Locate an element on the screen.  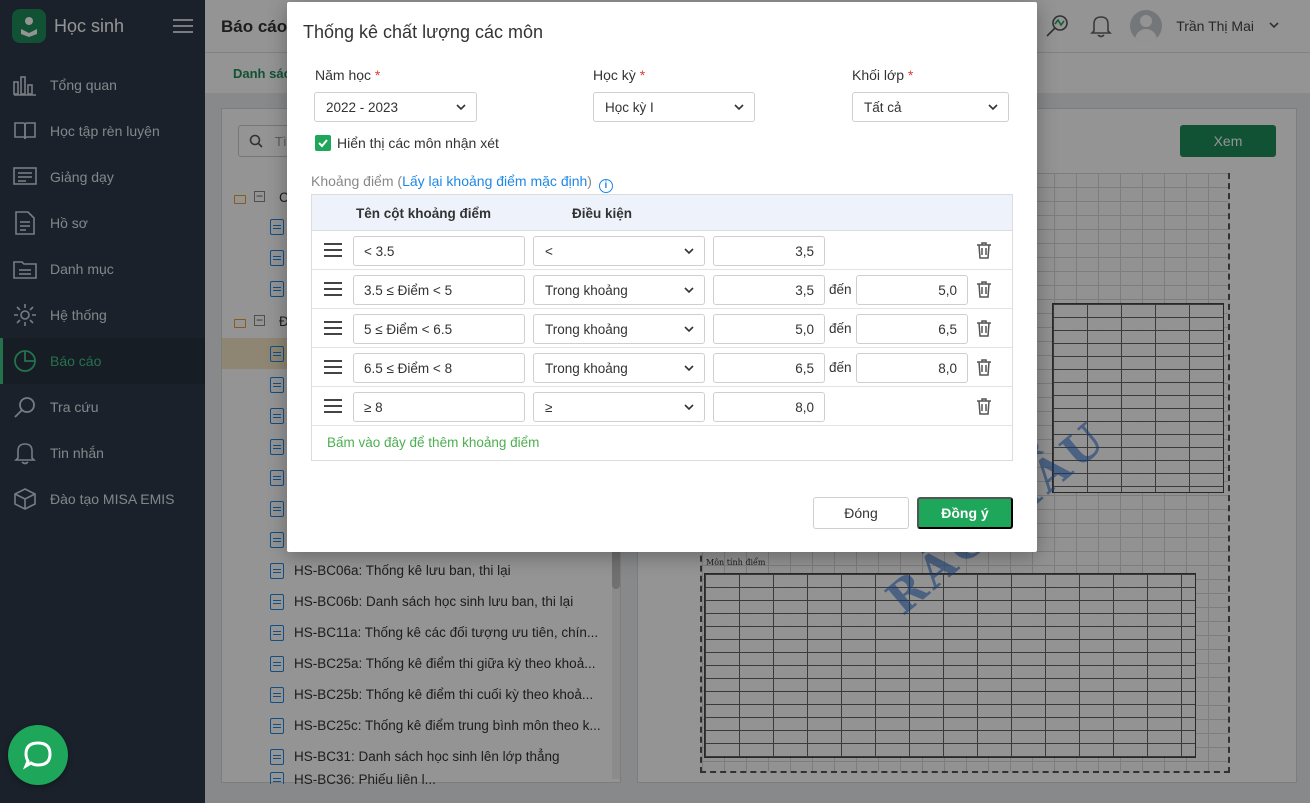
range-name-input: ≥ 8 is located at coordinates (439, 407).